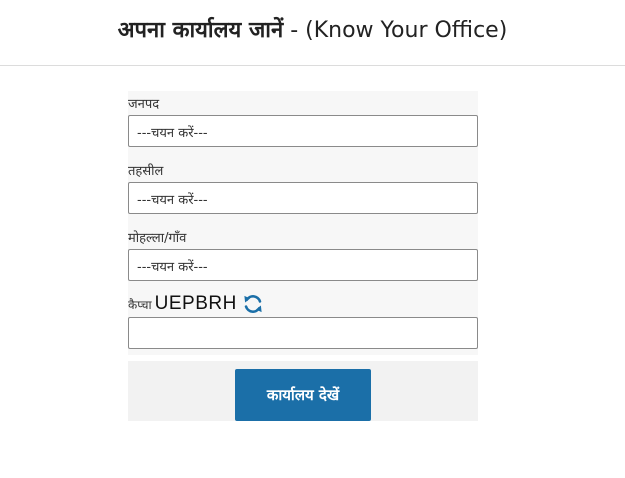  I want to click on captcha-label: कैप्चा, so click(140, 304).